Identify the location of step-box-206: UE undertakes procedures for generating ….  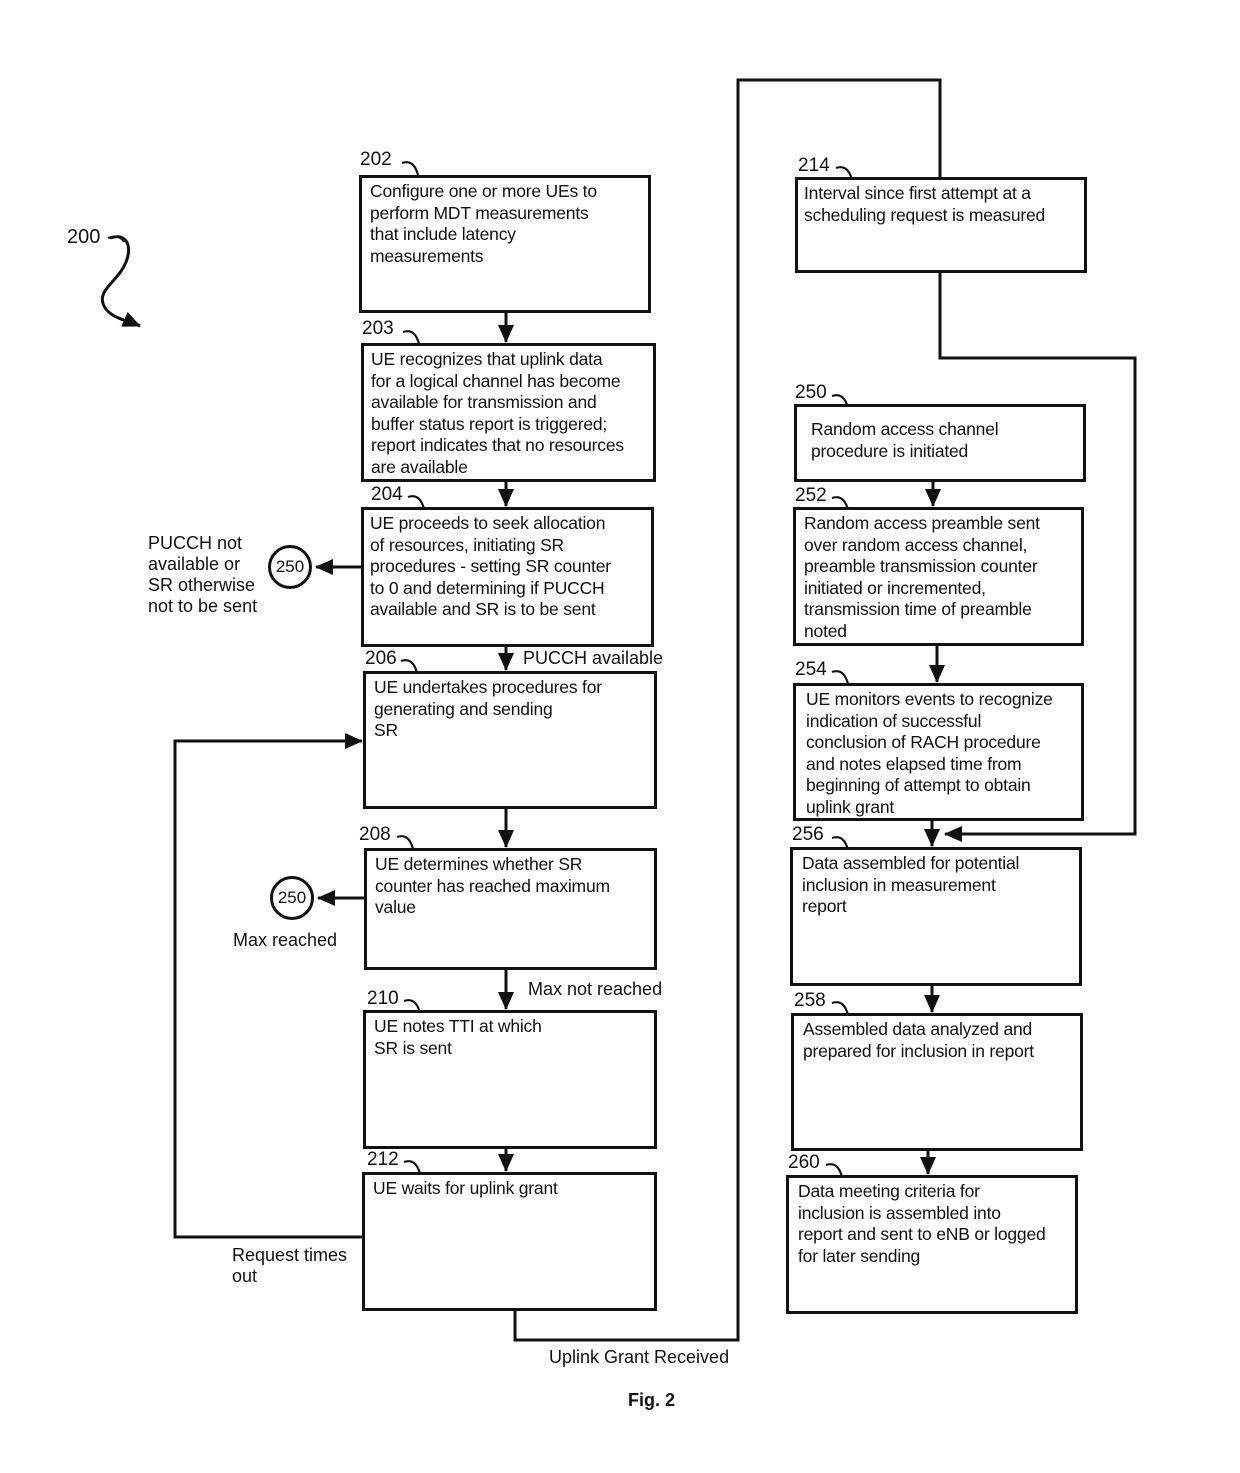
(510, 740).